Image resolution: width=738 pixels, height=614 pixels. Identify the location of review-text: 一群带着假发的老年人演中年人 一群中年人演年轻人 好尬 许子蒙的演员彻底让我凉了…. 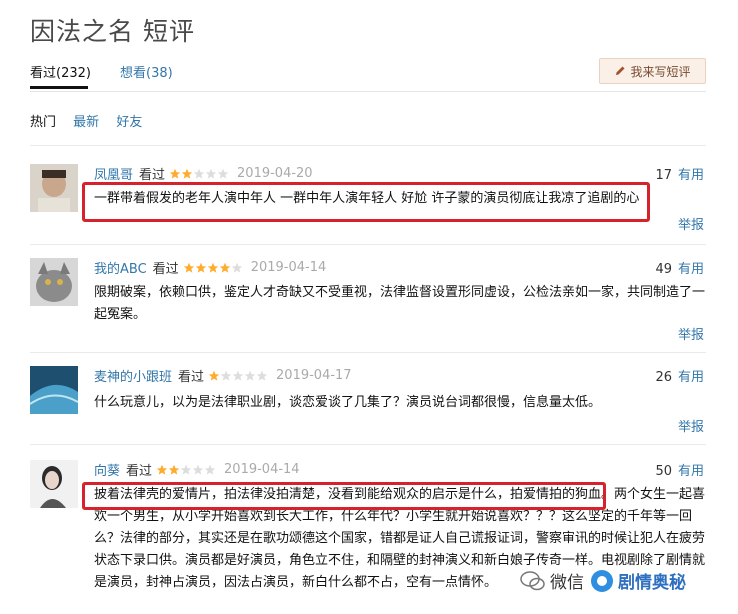
(367, 198).